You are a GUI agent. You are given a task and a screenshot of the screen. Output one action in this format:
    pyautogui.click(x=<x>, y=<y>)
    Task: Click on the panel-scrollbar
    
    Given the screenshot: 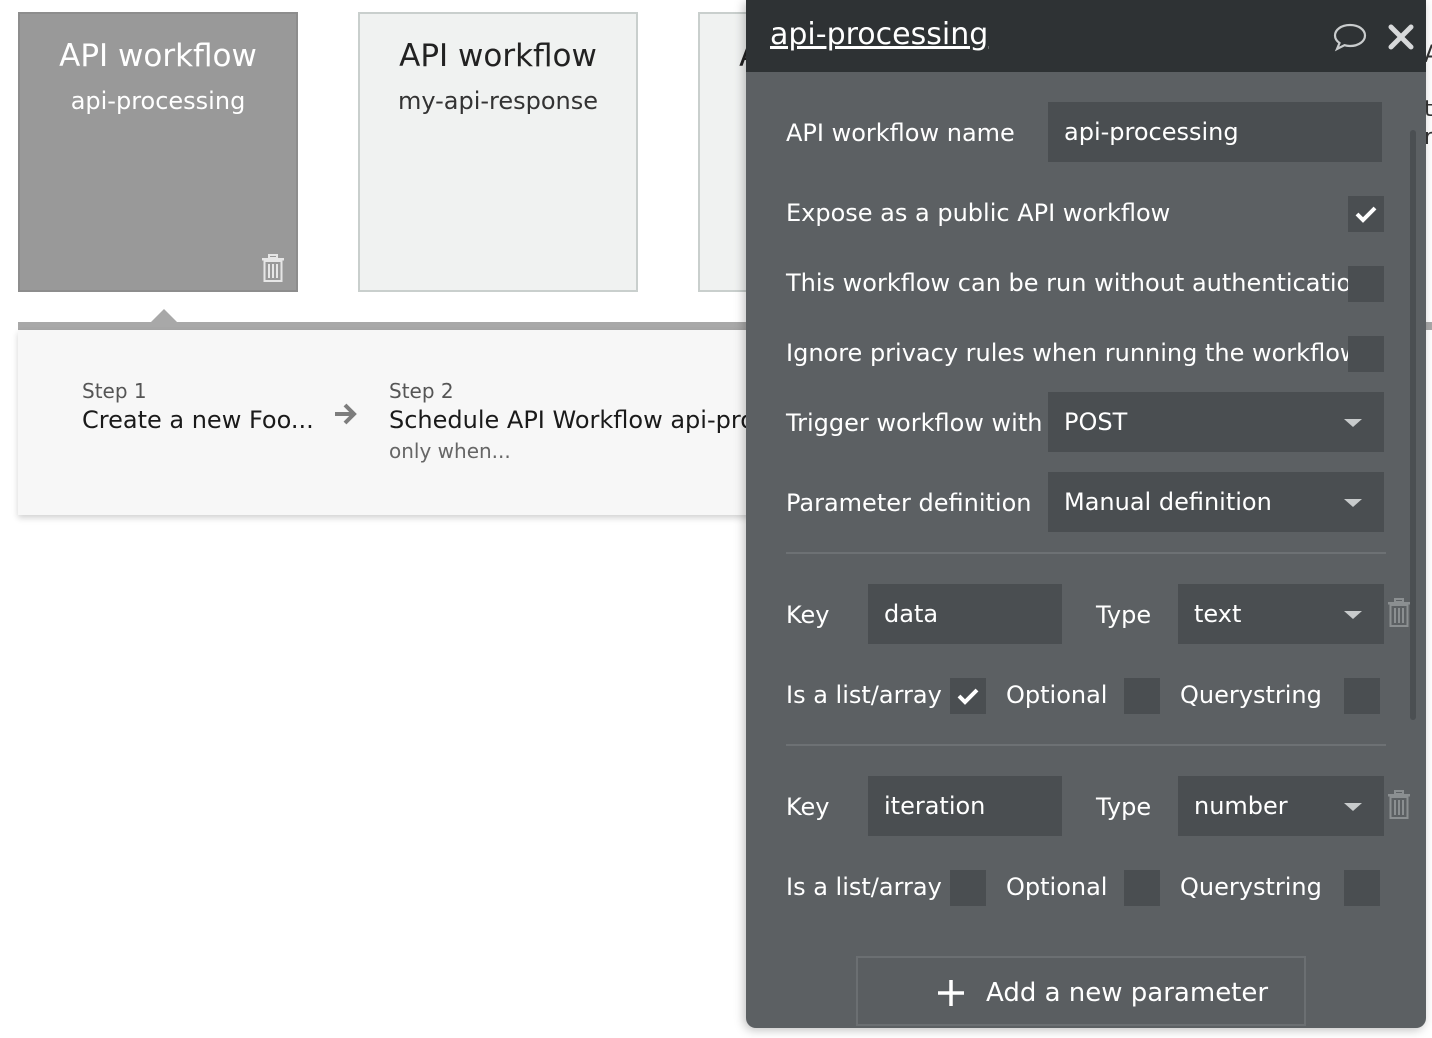 What is the action you would take?
    pyautogui.click(x=1413, y=425)
    